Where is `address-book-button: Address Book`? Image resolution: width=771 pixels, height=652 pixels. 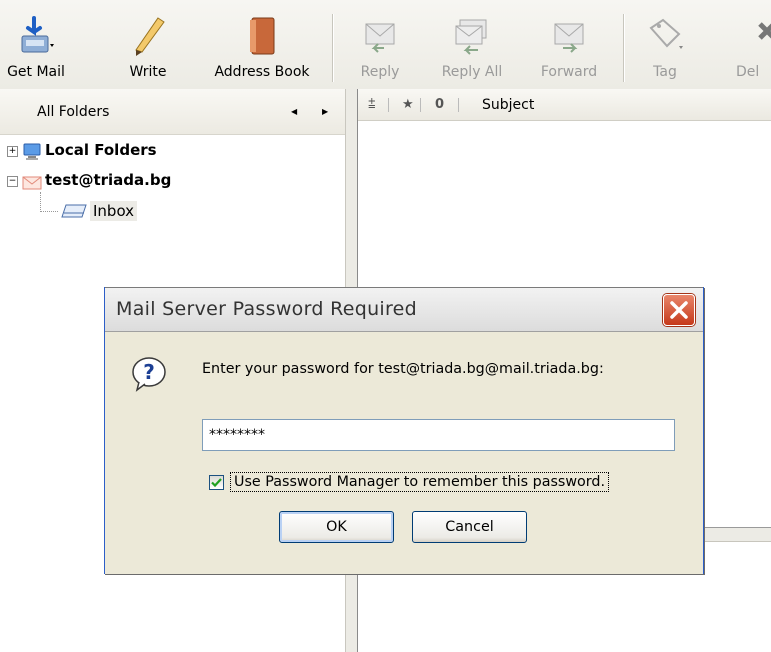
address-book-button: Address Book is located at coordinates (262, 46).